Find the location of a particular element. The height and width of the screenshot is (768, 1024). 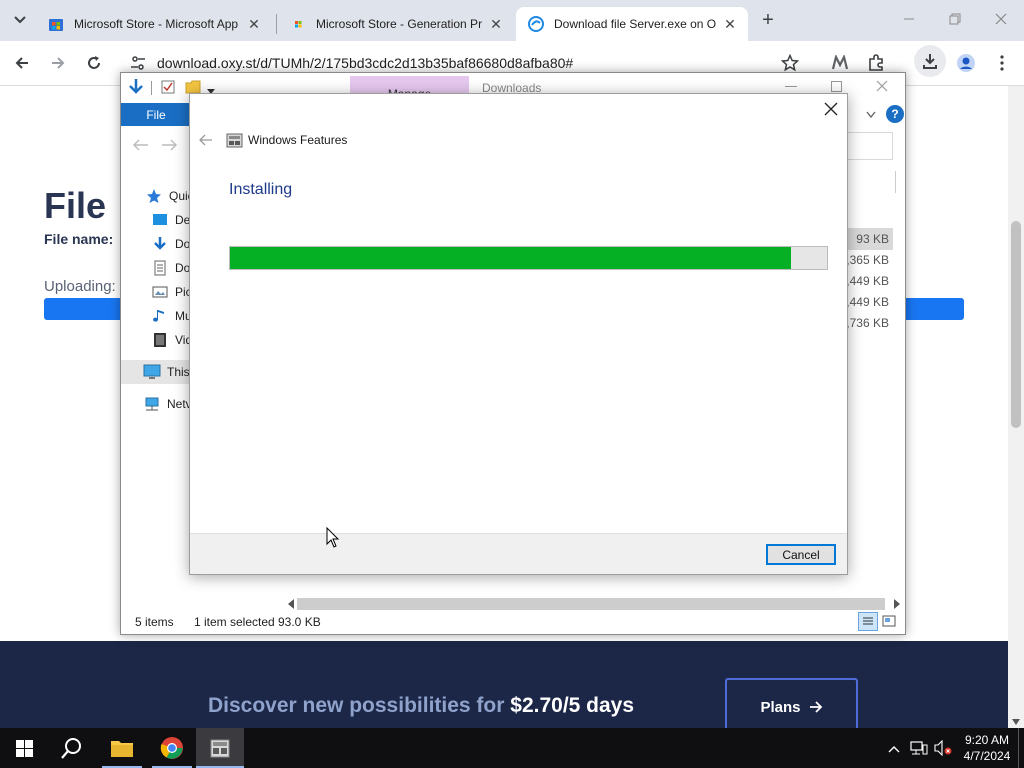

tab-title: Microsoft Store - Microsoft App is located at coordinates (156, 24).